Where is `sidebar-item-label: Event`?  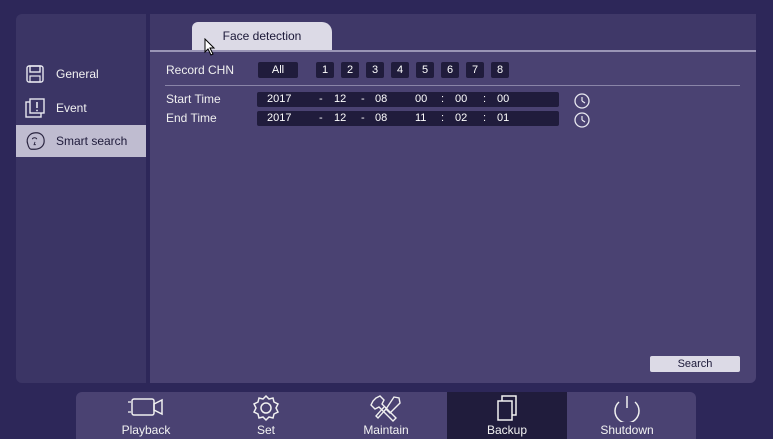 sidebar-item-label: Event is located at coordinates (71, 108).